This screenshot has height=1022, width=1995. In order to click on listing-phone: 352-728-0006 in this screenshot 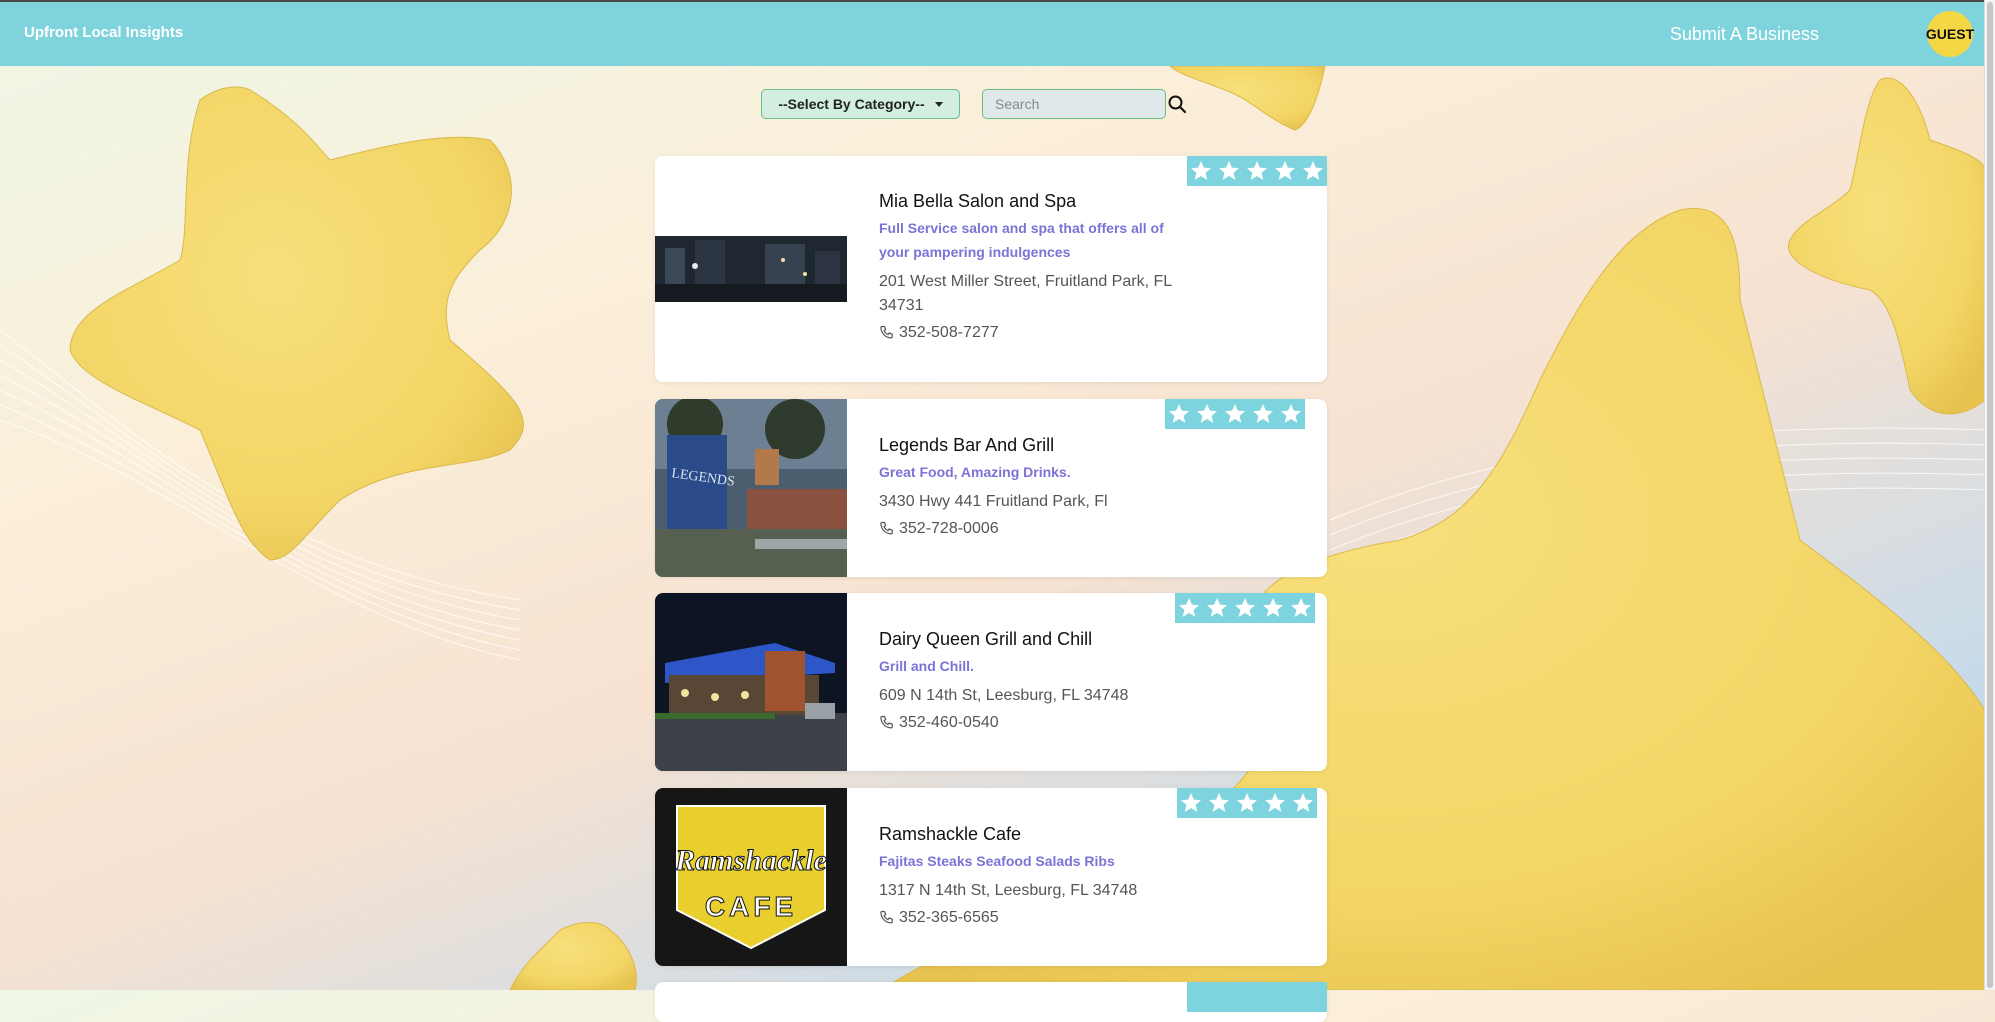, I will do `click(1029, 529)`.